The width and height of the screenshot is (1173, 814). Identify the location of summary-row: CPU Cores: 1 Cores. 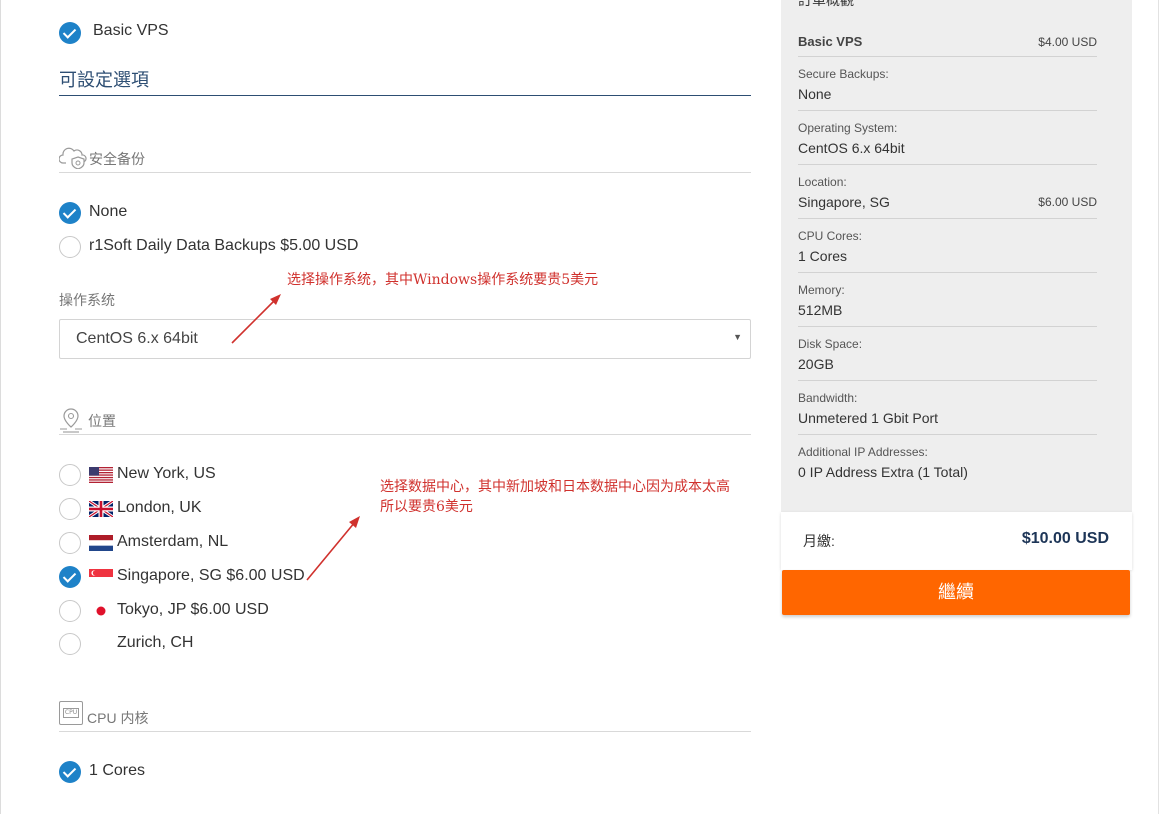
(947, 246).